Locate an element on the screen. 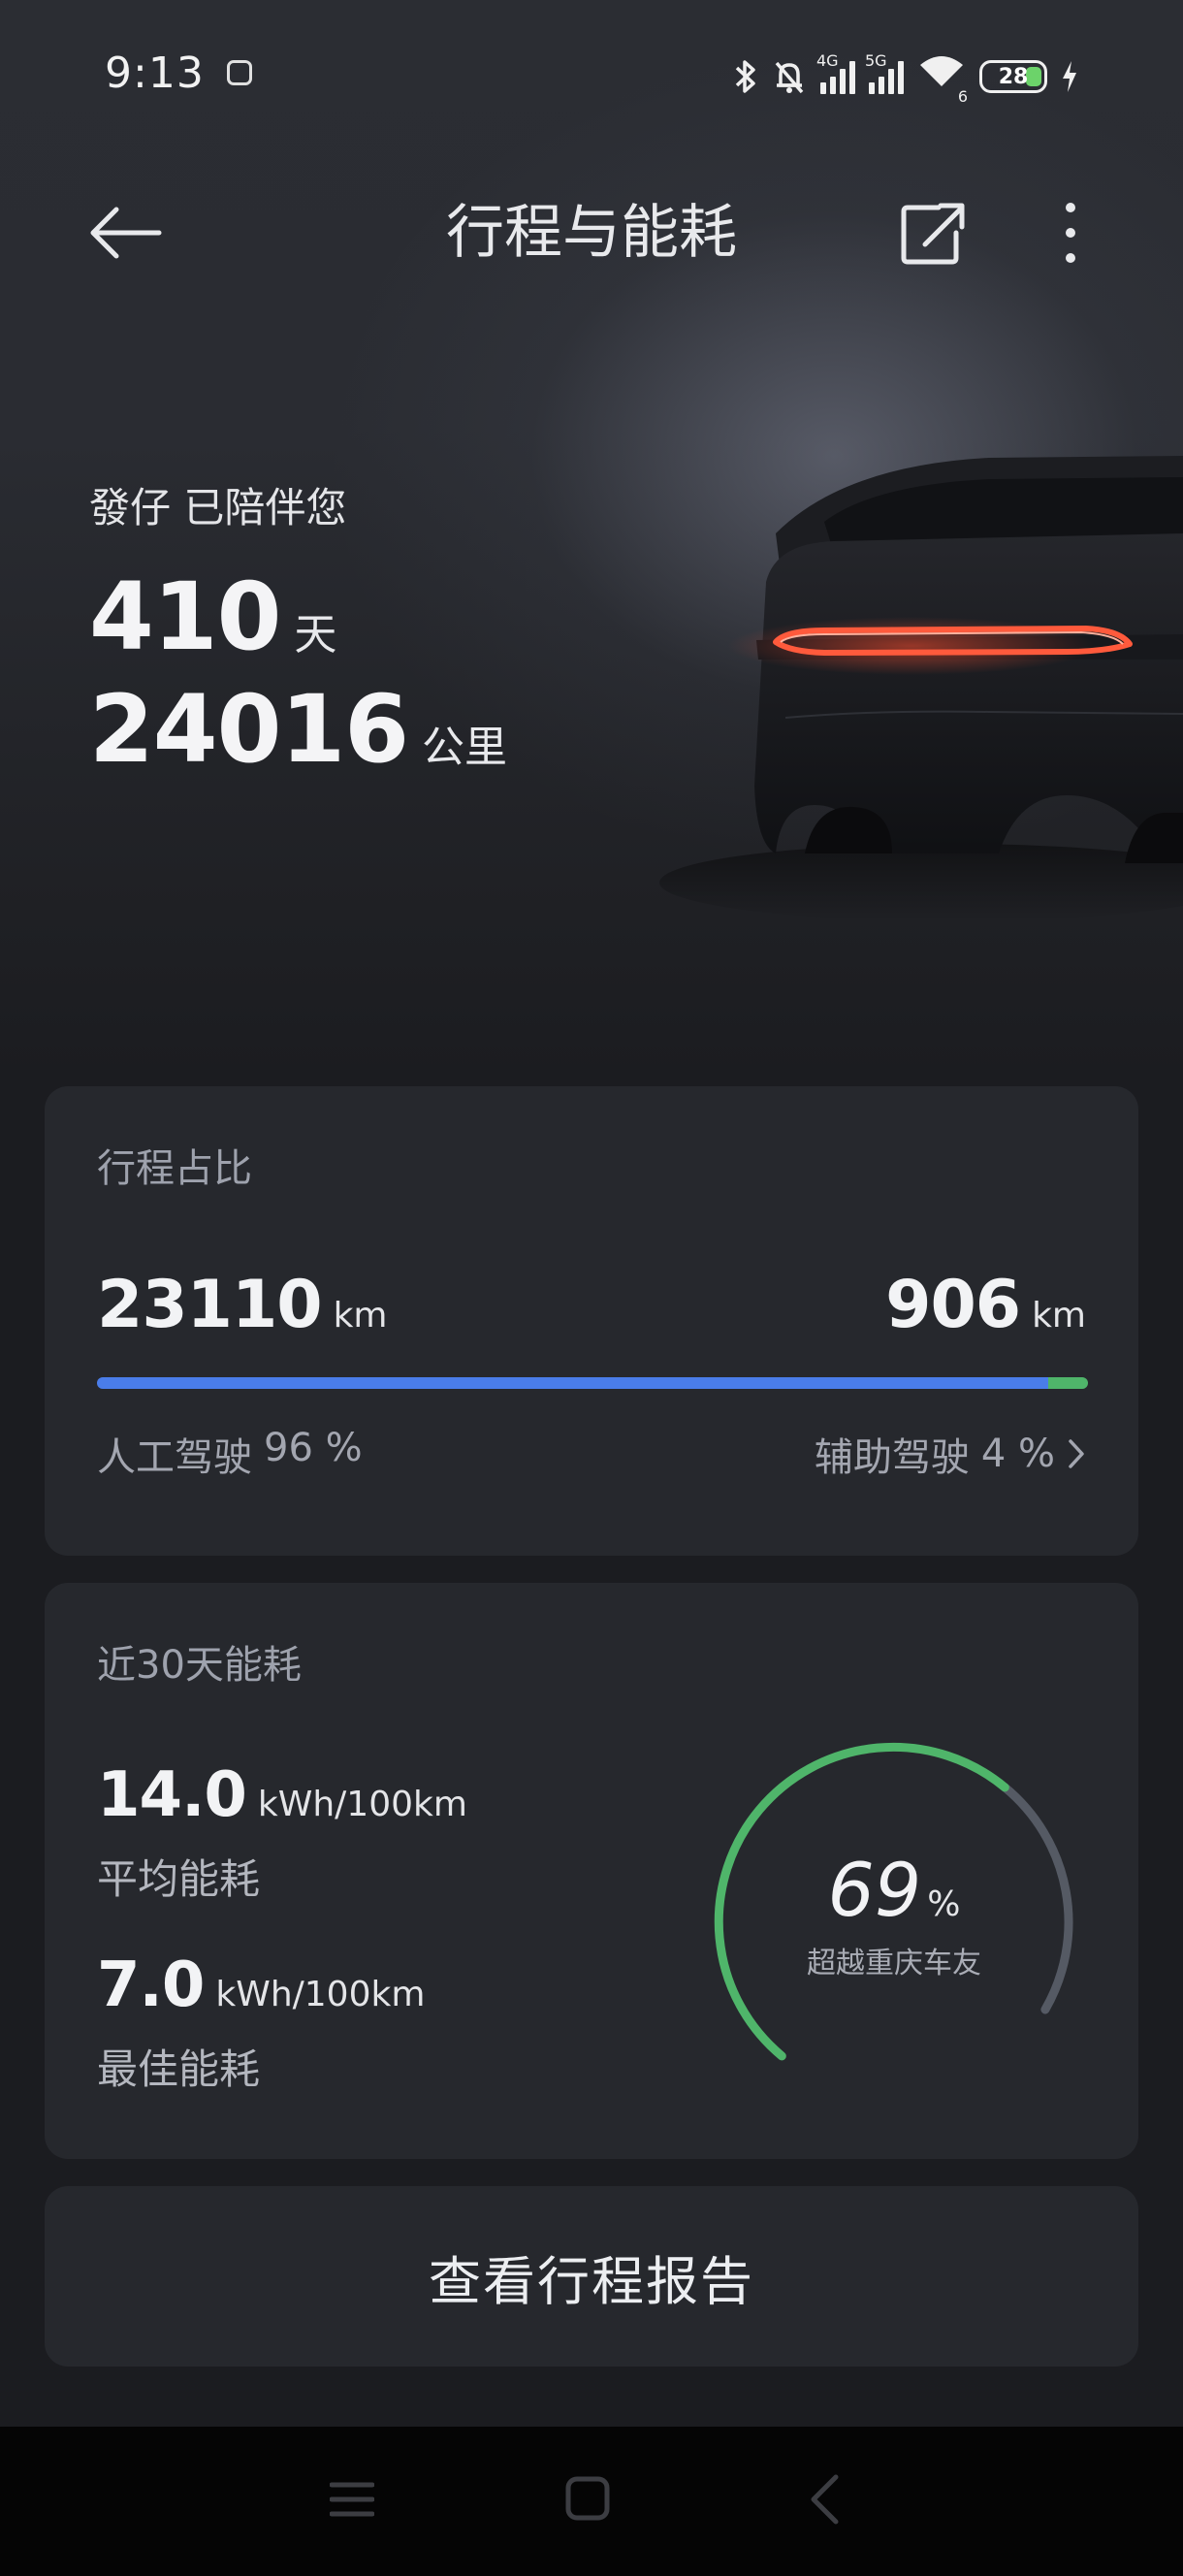 Image resolution: width=1183 pixels, height=2576 pixels. mute-icon is located at coordinates (789, 77).